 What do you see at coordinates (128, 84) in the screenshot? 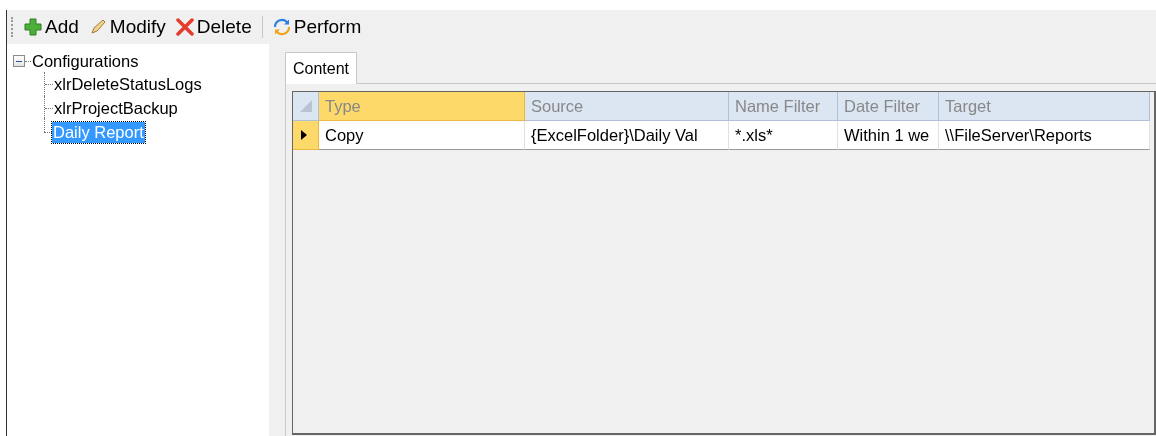
I see `tree-item: xlrDeleteStatusLogs` at bounding box center [128, 84].